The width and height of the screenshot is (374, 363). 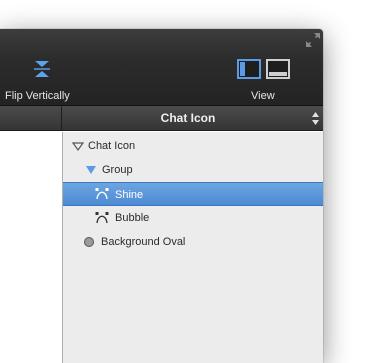 What do you see at coordinates (264, 80) in the screenshot?
I see `view-button: View` at bounding box center [264, 80].